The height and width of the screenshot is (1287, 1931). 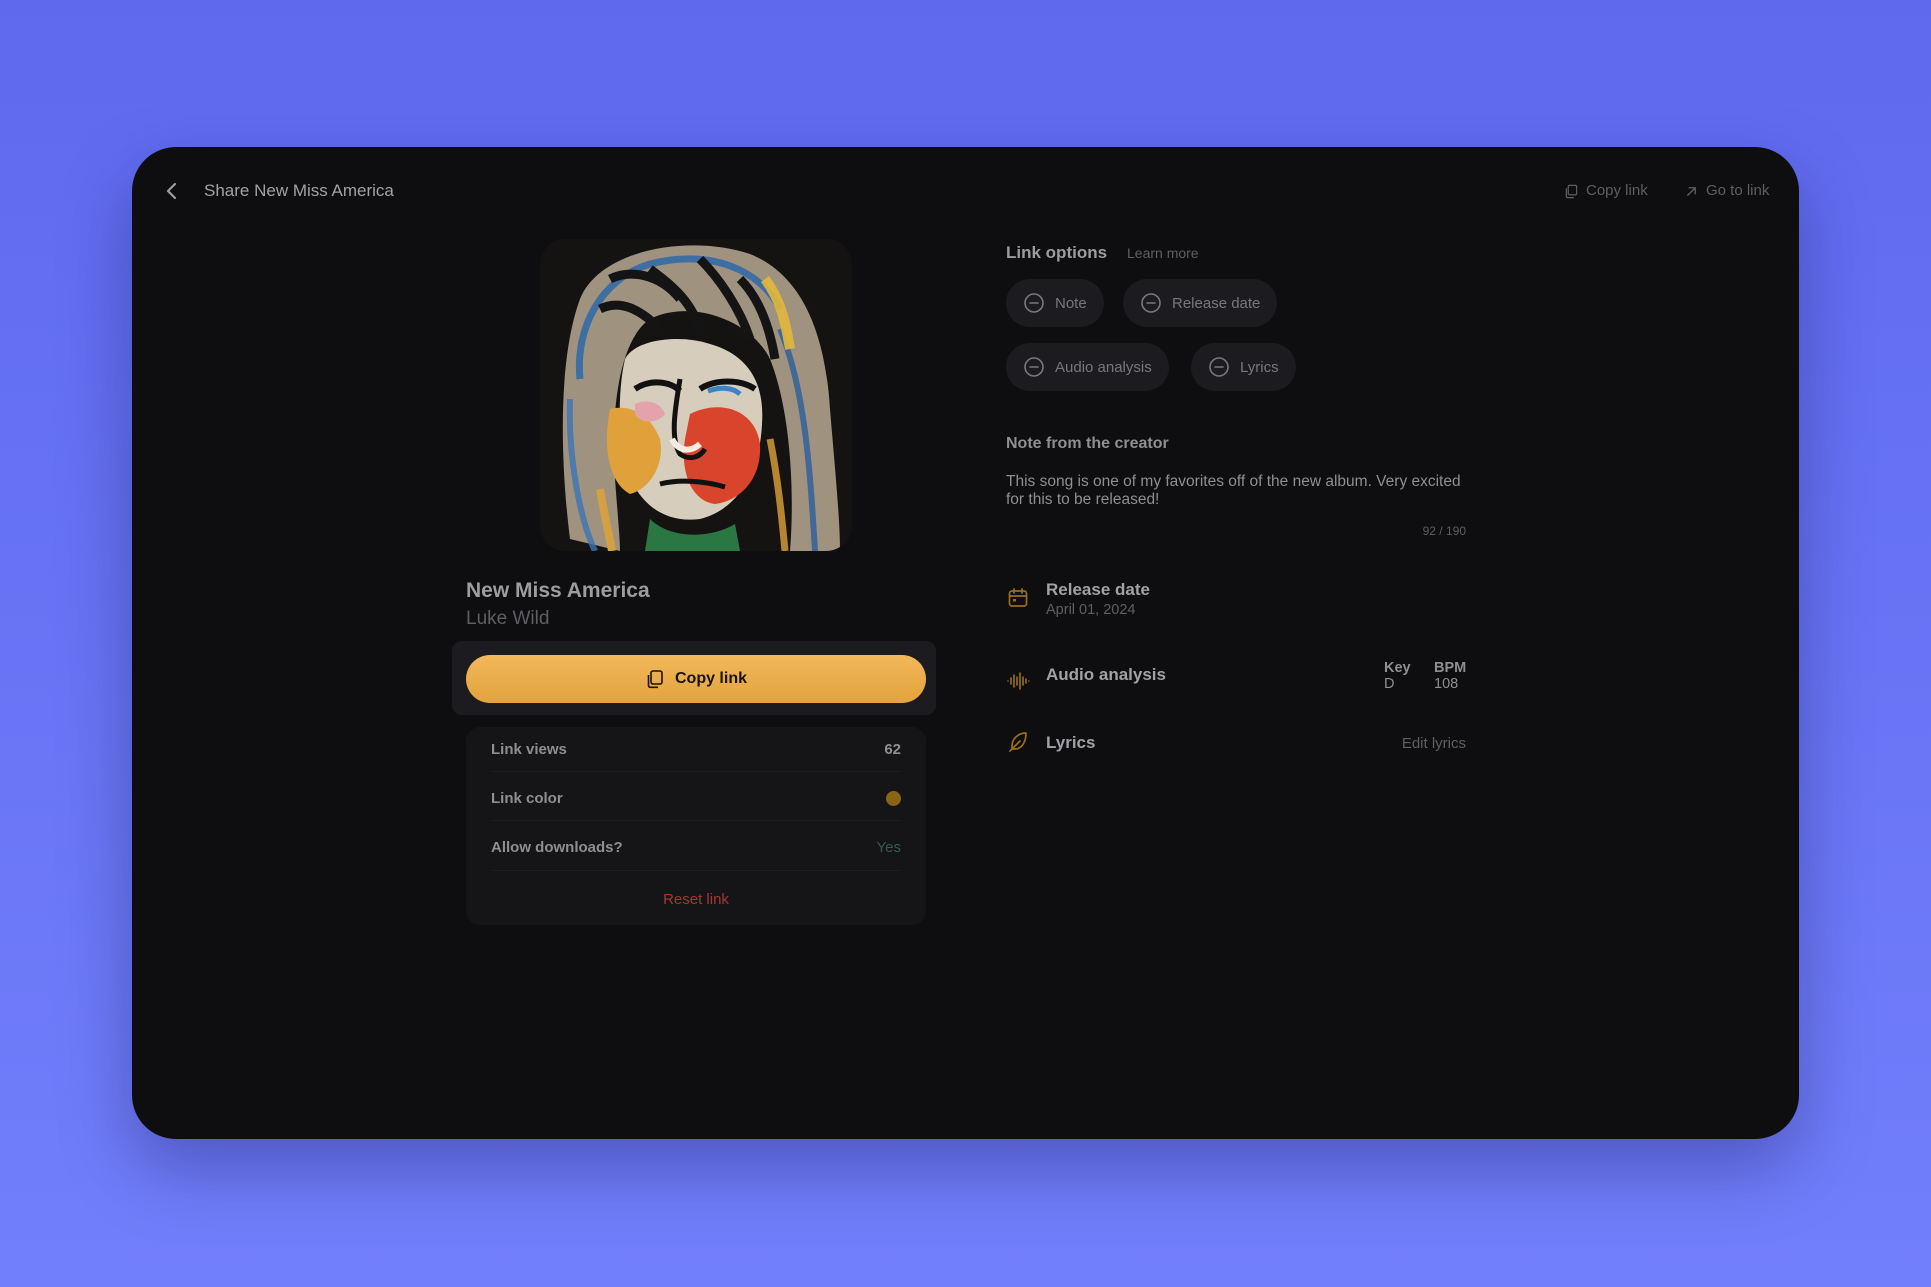 I want to click on pill-lyrics: Lyrics, so click(x=1243, y=367).